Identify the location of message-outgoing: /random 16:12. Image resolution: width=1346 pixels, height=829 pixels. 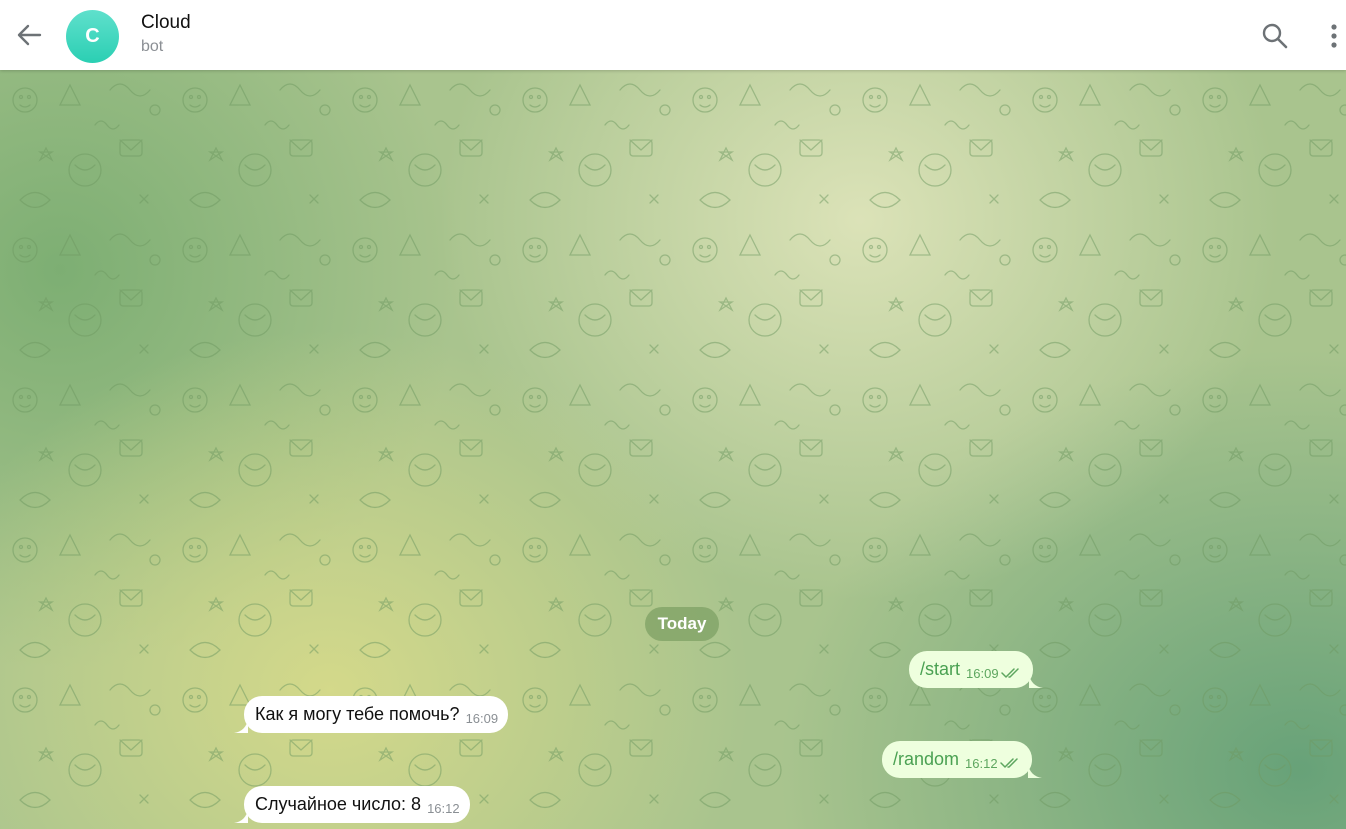
(962, 759).